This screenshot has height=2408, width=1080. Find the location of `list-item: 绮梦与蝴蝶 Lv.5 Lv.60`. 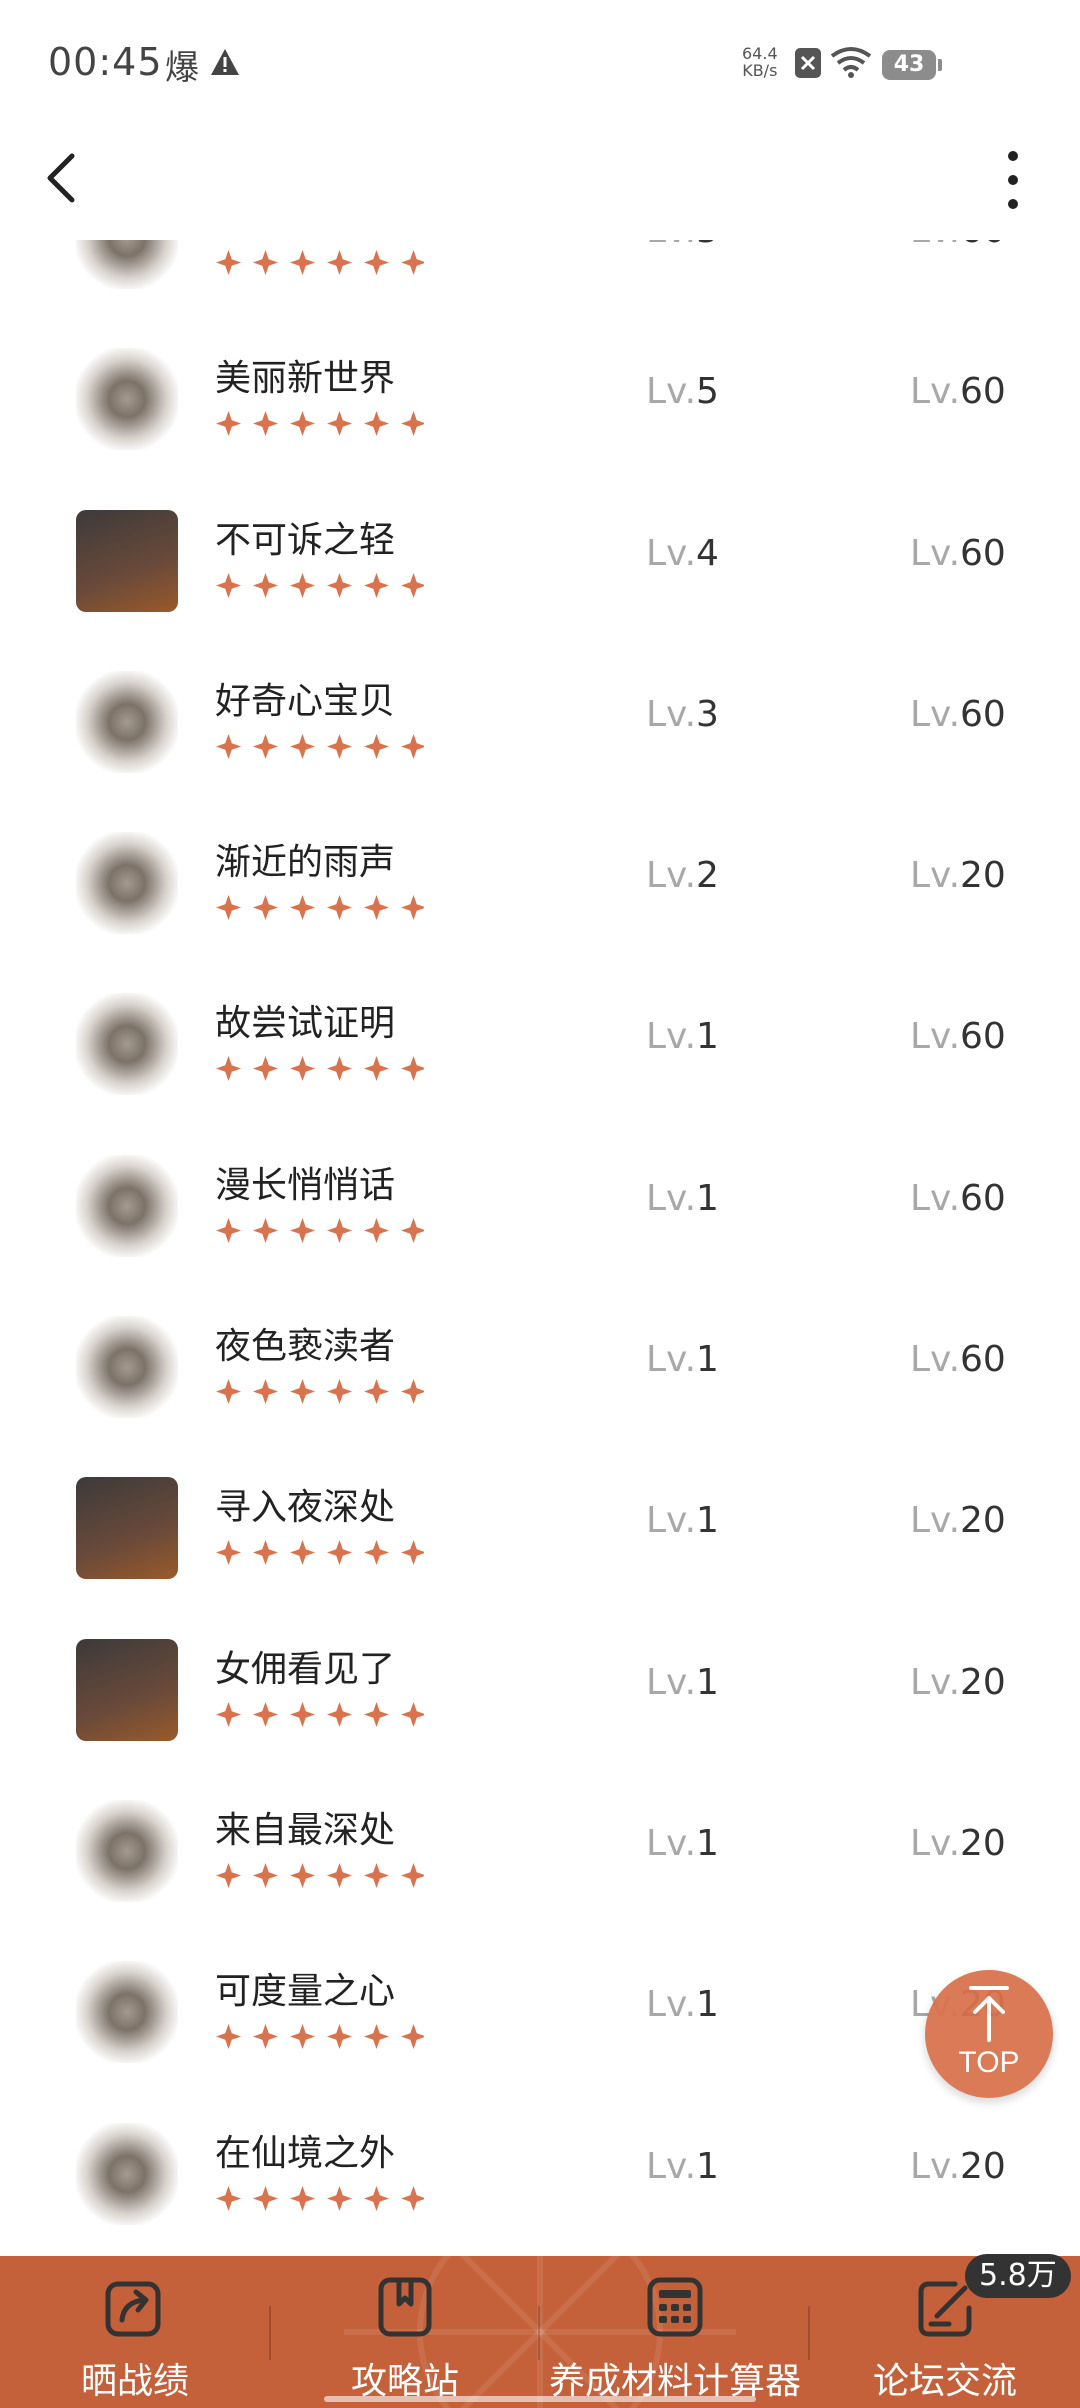

list-item: 绮梦与蝴蝶 Lv.5 Lv.60 is located at coordinates (540, 280).